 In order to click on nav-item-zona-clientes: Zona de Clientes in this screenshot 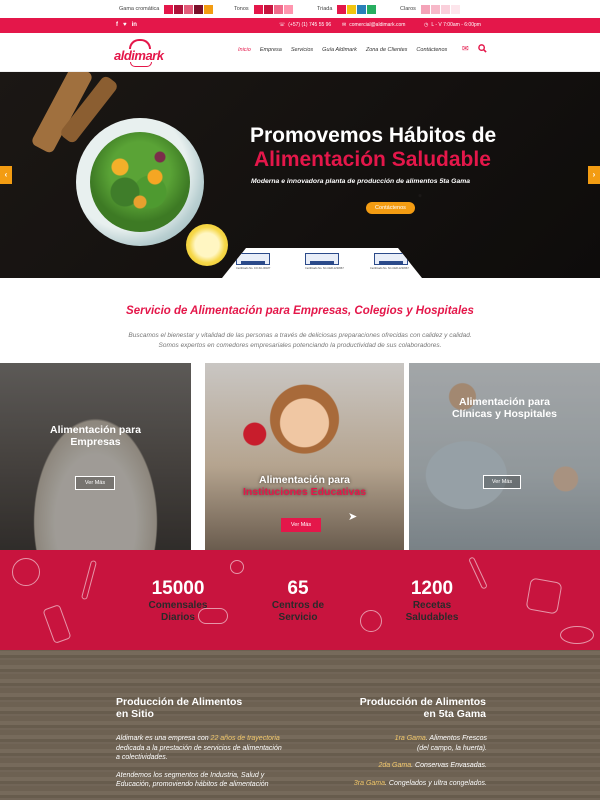, I will do `click(387, 50)`.